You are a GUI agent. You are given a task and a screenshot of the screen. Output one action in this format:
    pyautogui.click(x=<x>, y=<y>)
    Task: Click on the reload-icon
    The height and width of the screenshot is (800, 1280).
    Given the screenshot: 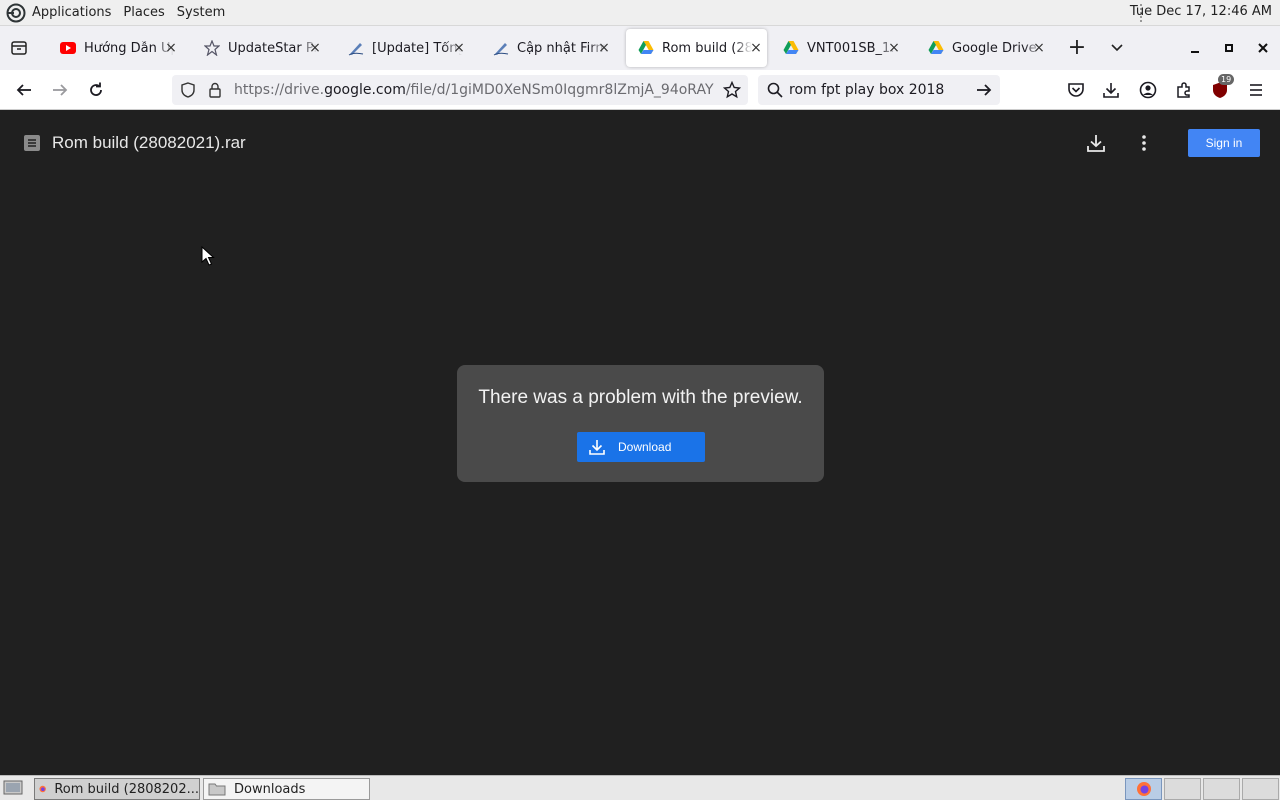 What is the action you would take?
    pyautogui.click(x=96, y=89)
    